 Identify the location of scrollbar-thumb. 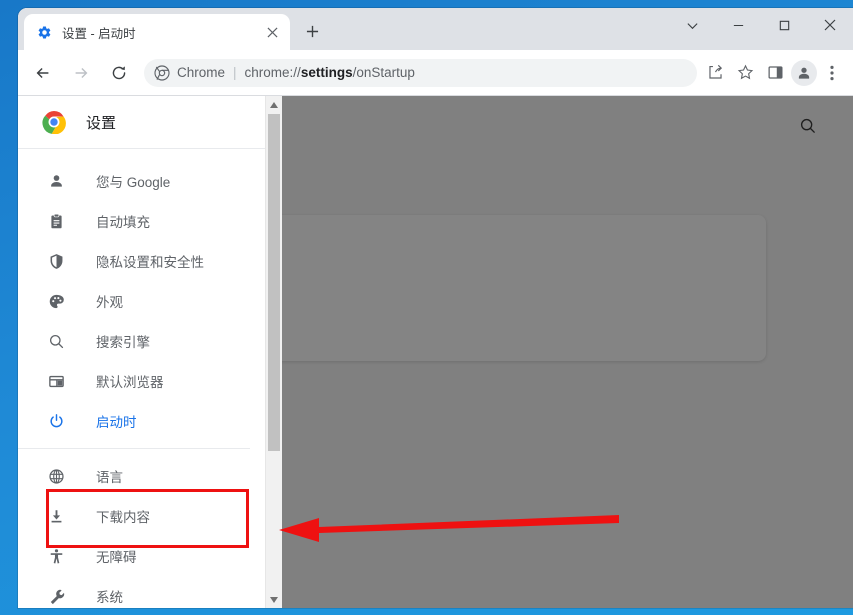
(274, 282).